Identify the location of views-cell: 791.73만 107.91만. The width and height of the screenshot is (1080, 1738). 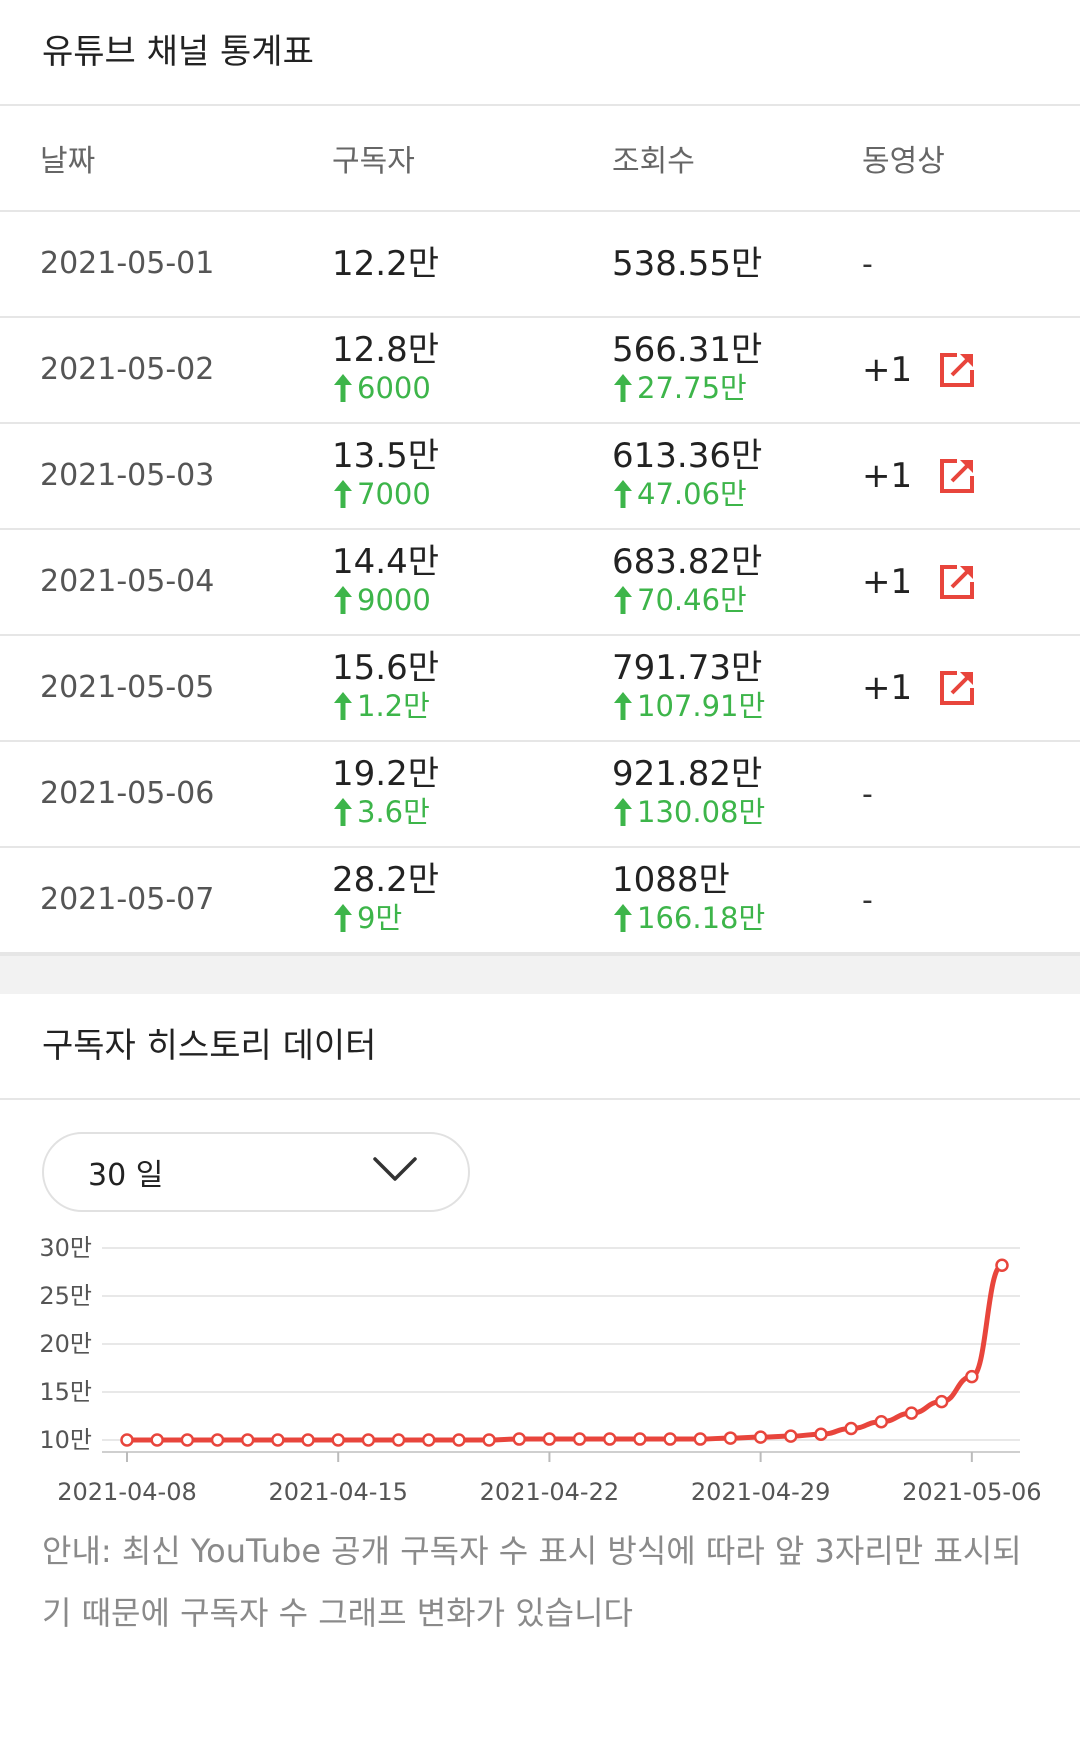
(688, 686).